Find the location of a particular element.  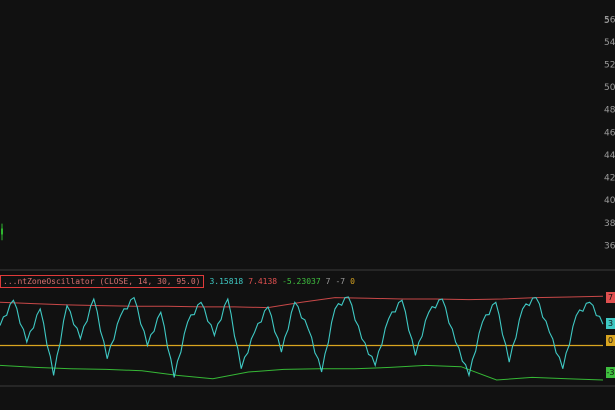

price-tick-label: 40 is located at coordinates (609, 201).